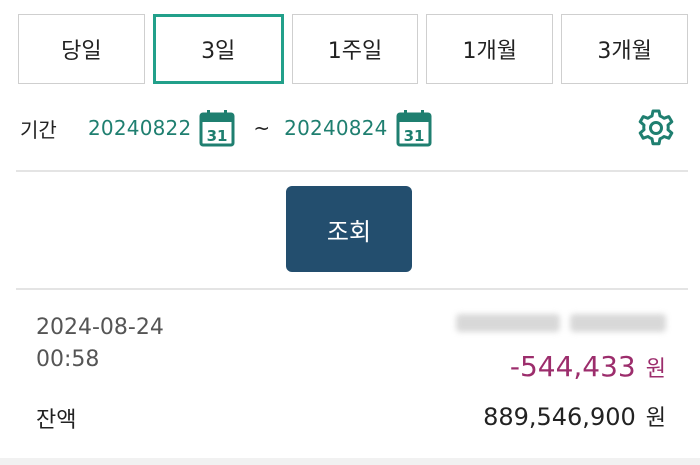 The image size is (700, 465). Describe the element at coordinates (350, 461) in the screenshot. I see `bottom-separator` at that location.